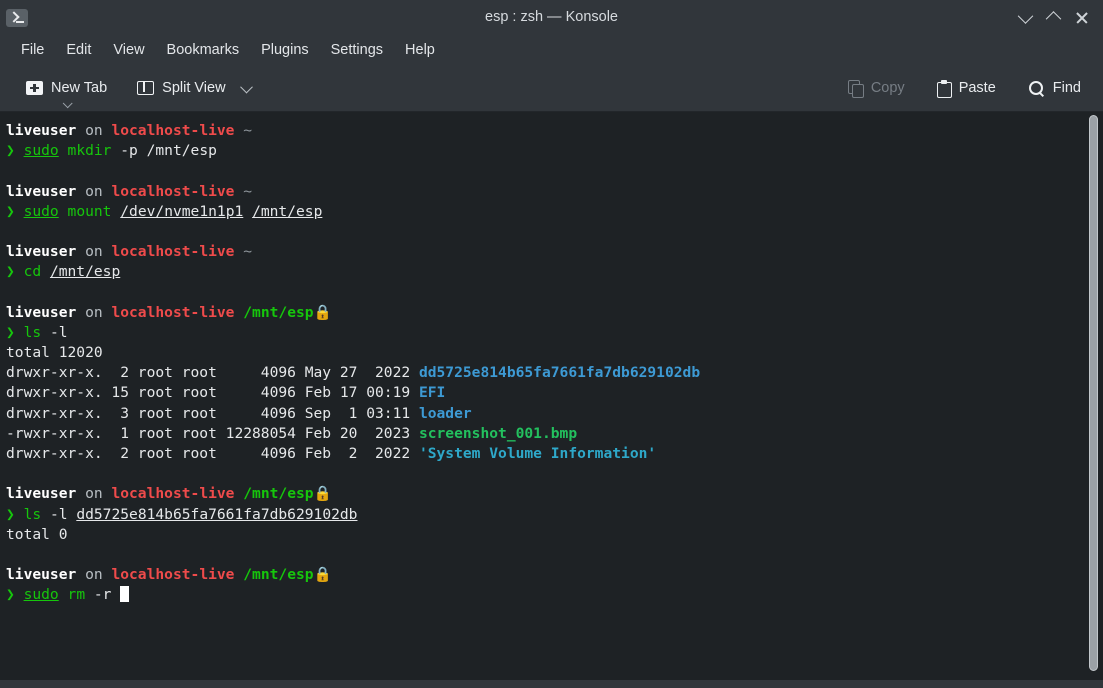 Image resolution: width=1103 pixels, height=688 pixels. Describe the element at coordinates (54, 353) in the screenshot. I see `output-segment: total 12020` at that location.